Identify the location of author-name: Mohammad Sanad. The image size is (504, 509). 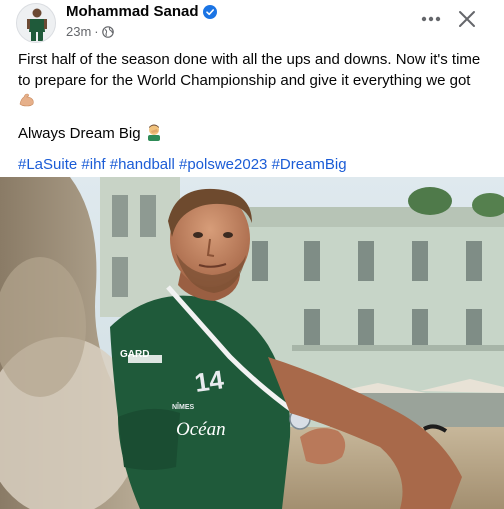
(132, 12).